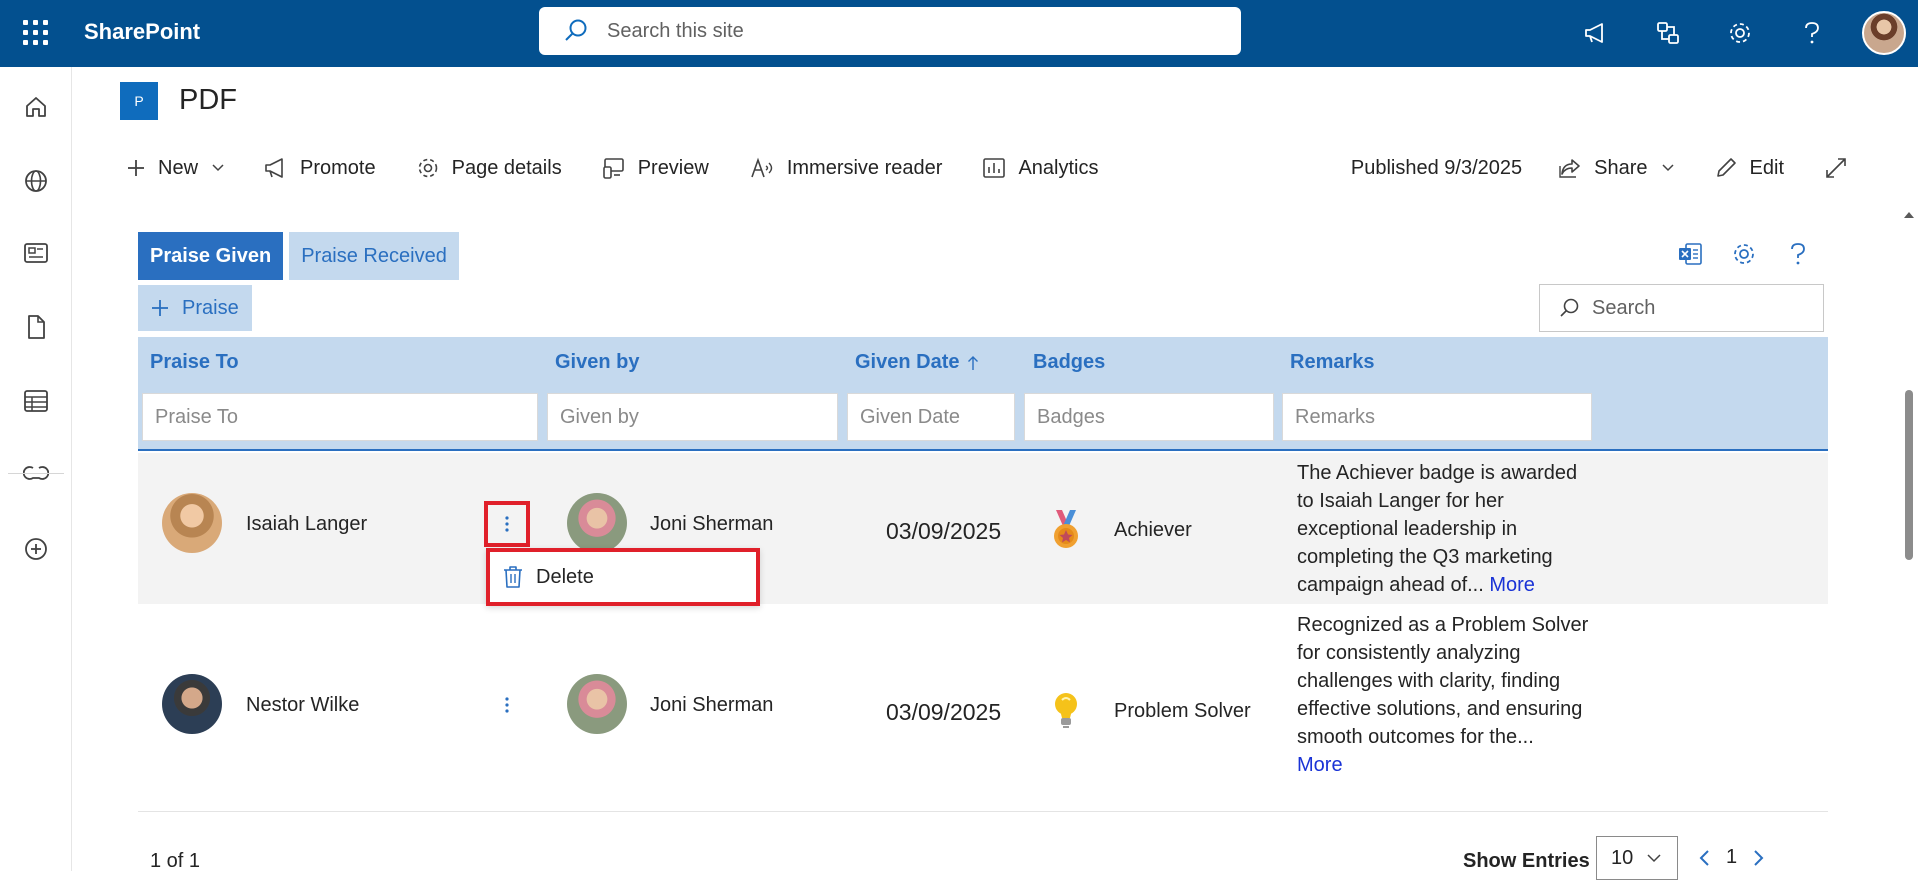 The width and height of the screenshot is (1918, 880). What do you see at coordinates (194, 362) in the screenshot?
I see `column-praise-to: Praise To` at bounding box center [194, 362].